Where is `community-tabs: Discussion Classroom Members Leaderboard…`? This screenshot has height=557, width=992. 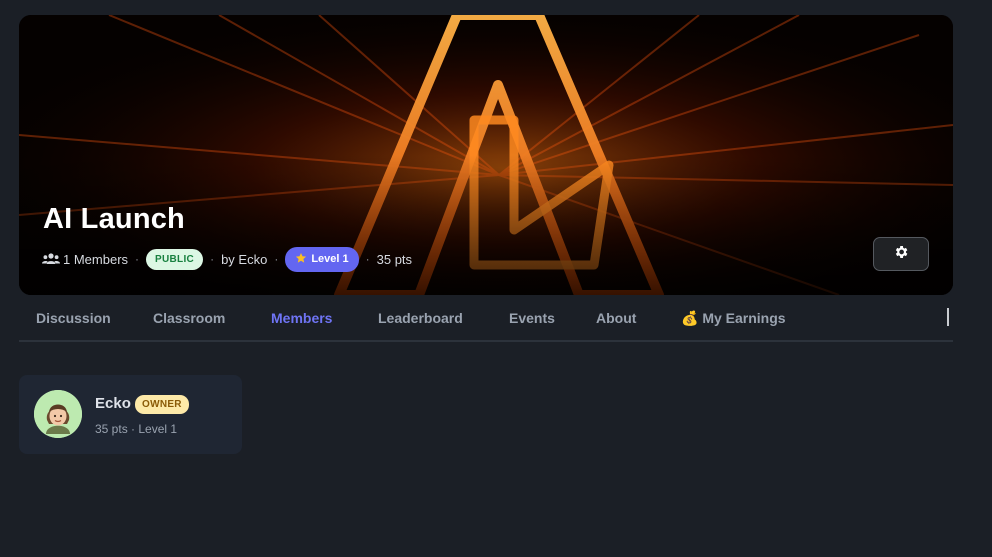 community-tabs: Discussion Classroom Members Leaderboard… is located at coordinates (486, 319).